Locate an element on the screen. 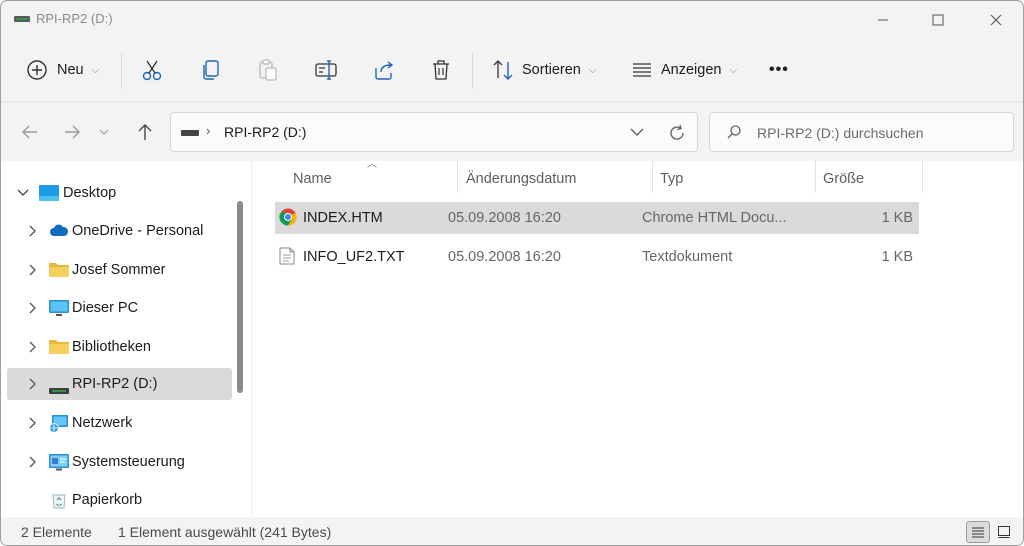  sidebar-item-label: RPI-RP2 (D:) is located at coordinates (115, 384).